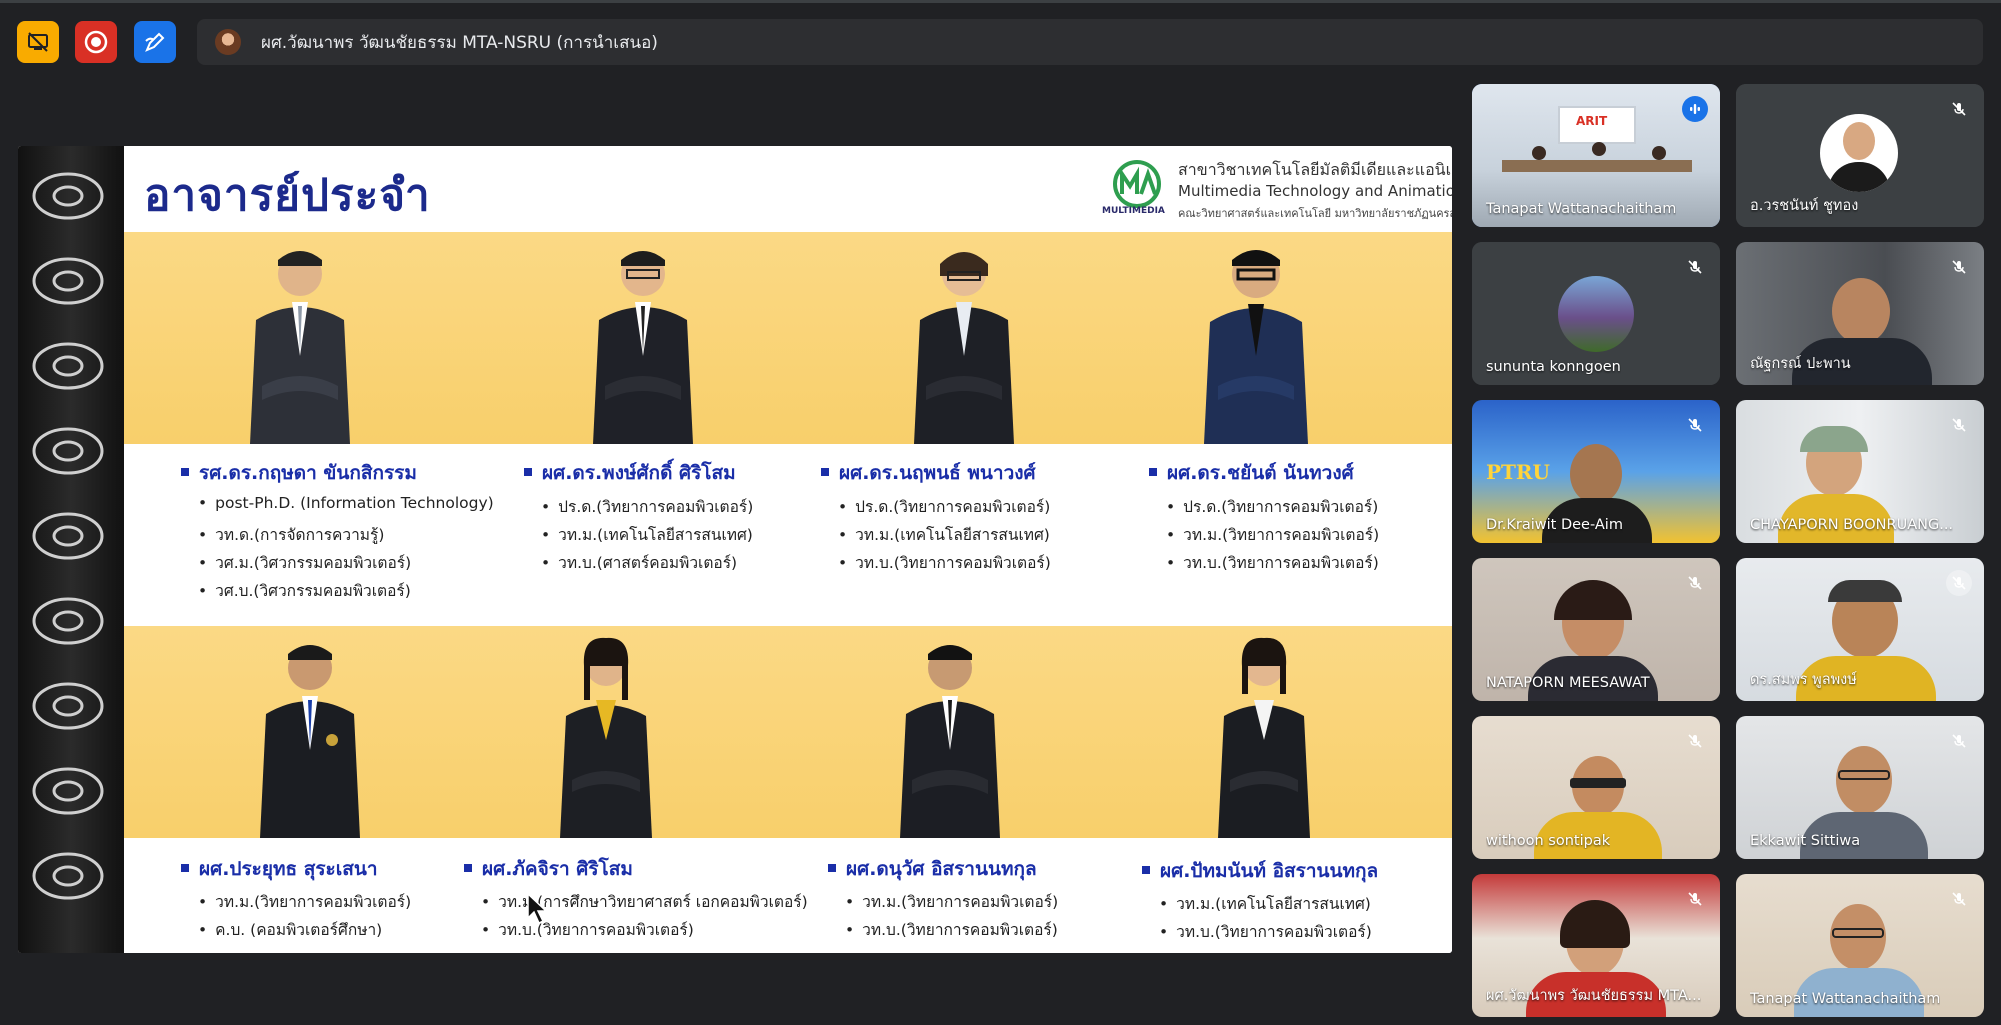 Image resolution: width=2001 pixels, height=1025 pixels. I want to click on lecturer-name: รศ.ดร.กฤษดา ขันกสิกรรม, so click(299, 473).